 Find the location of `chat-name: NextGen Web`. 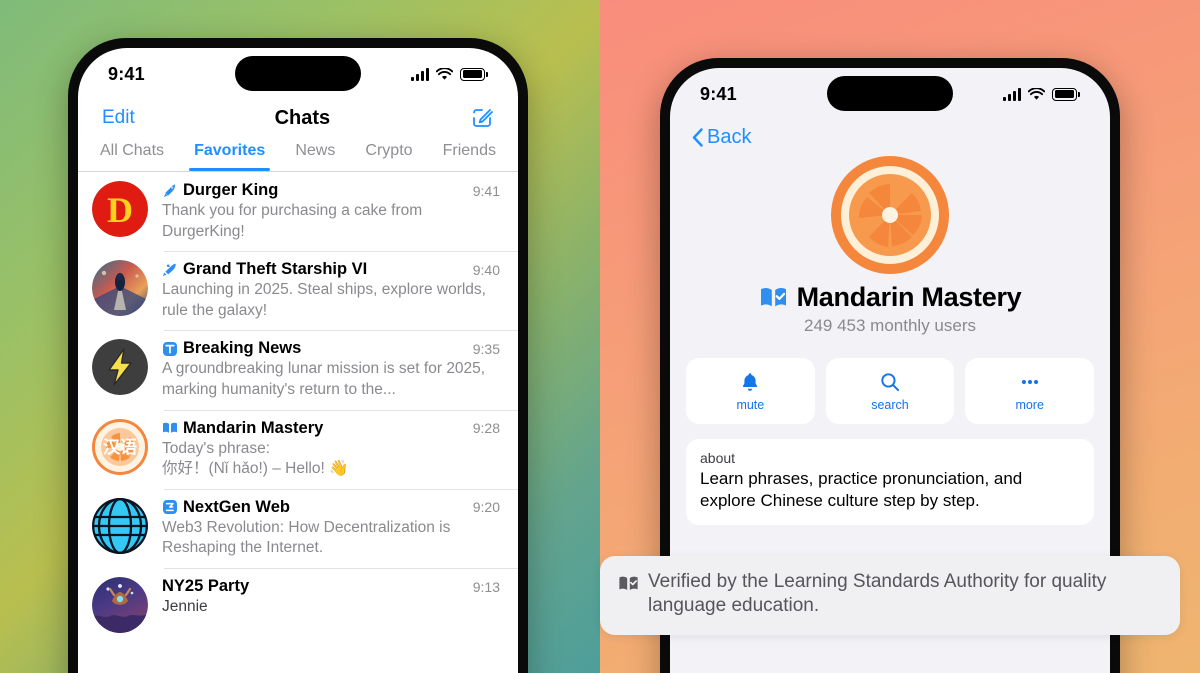

chat-name: NextGen Web is located at coordinates (236, 506).